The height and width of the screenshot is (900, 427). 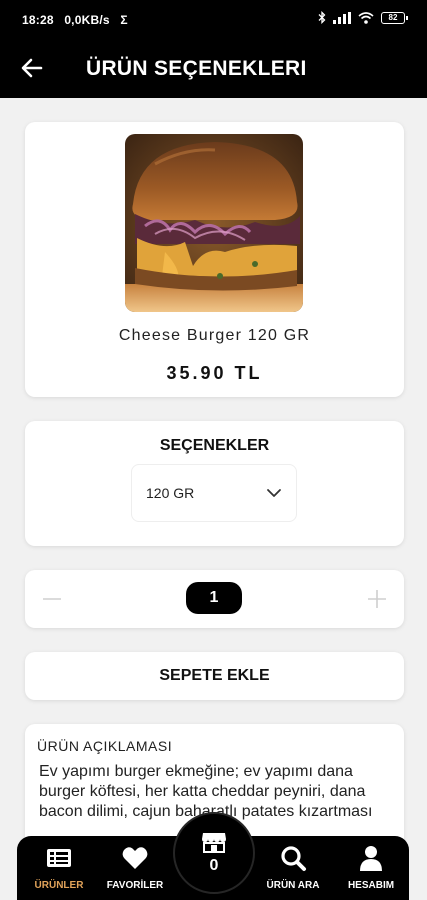 I want to click on nav-item-favorites: FAVORİLER, so click(x=135, y=870).